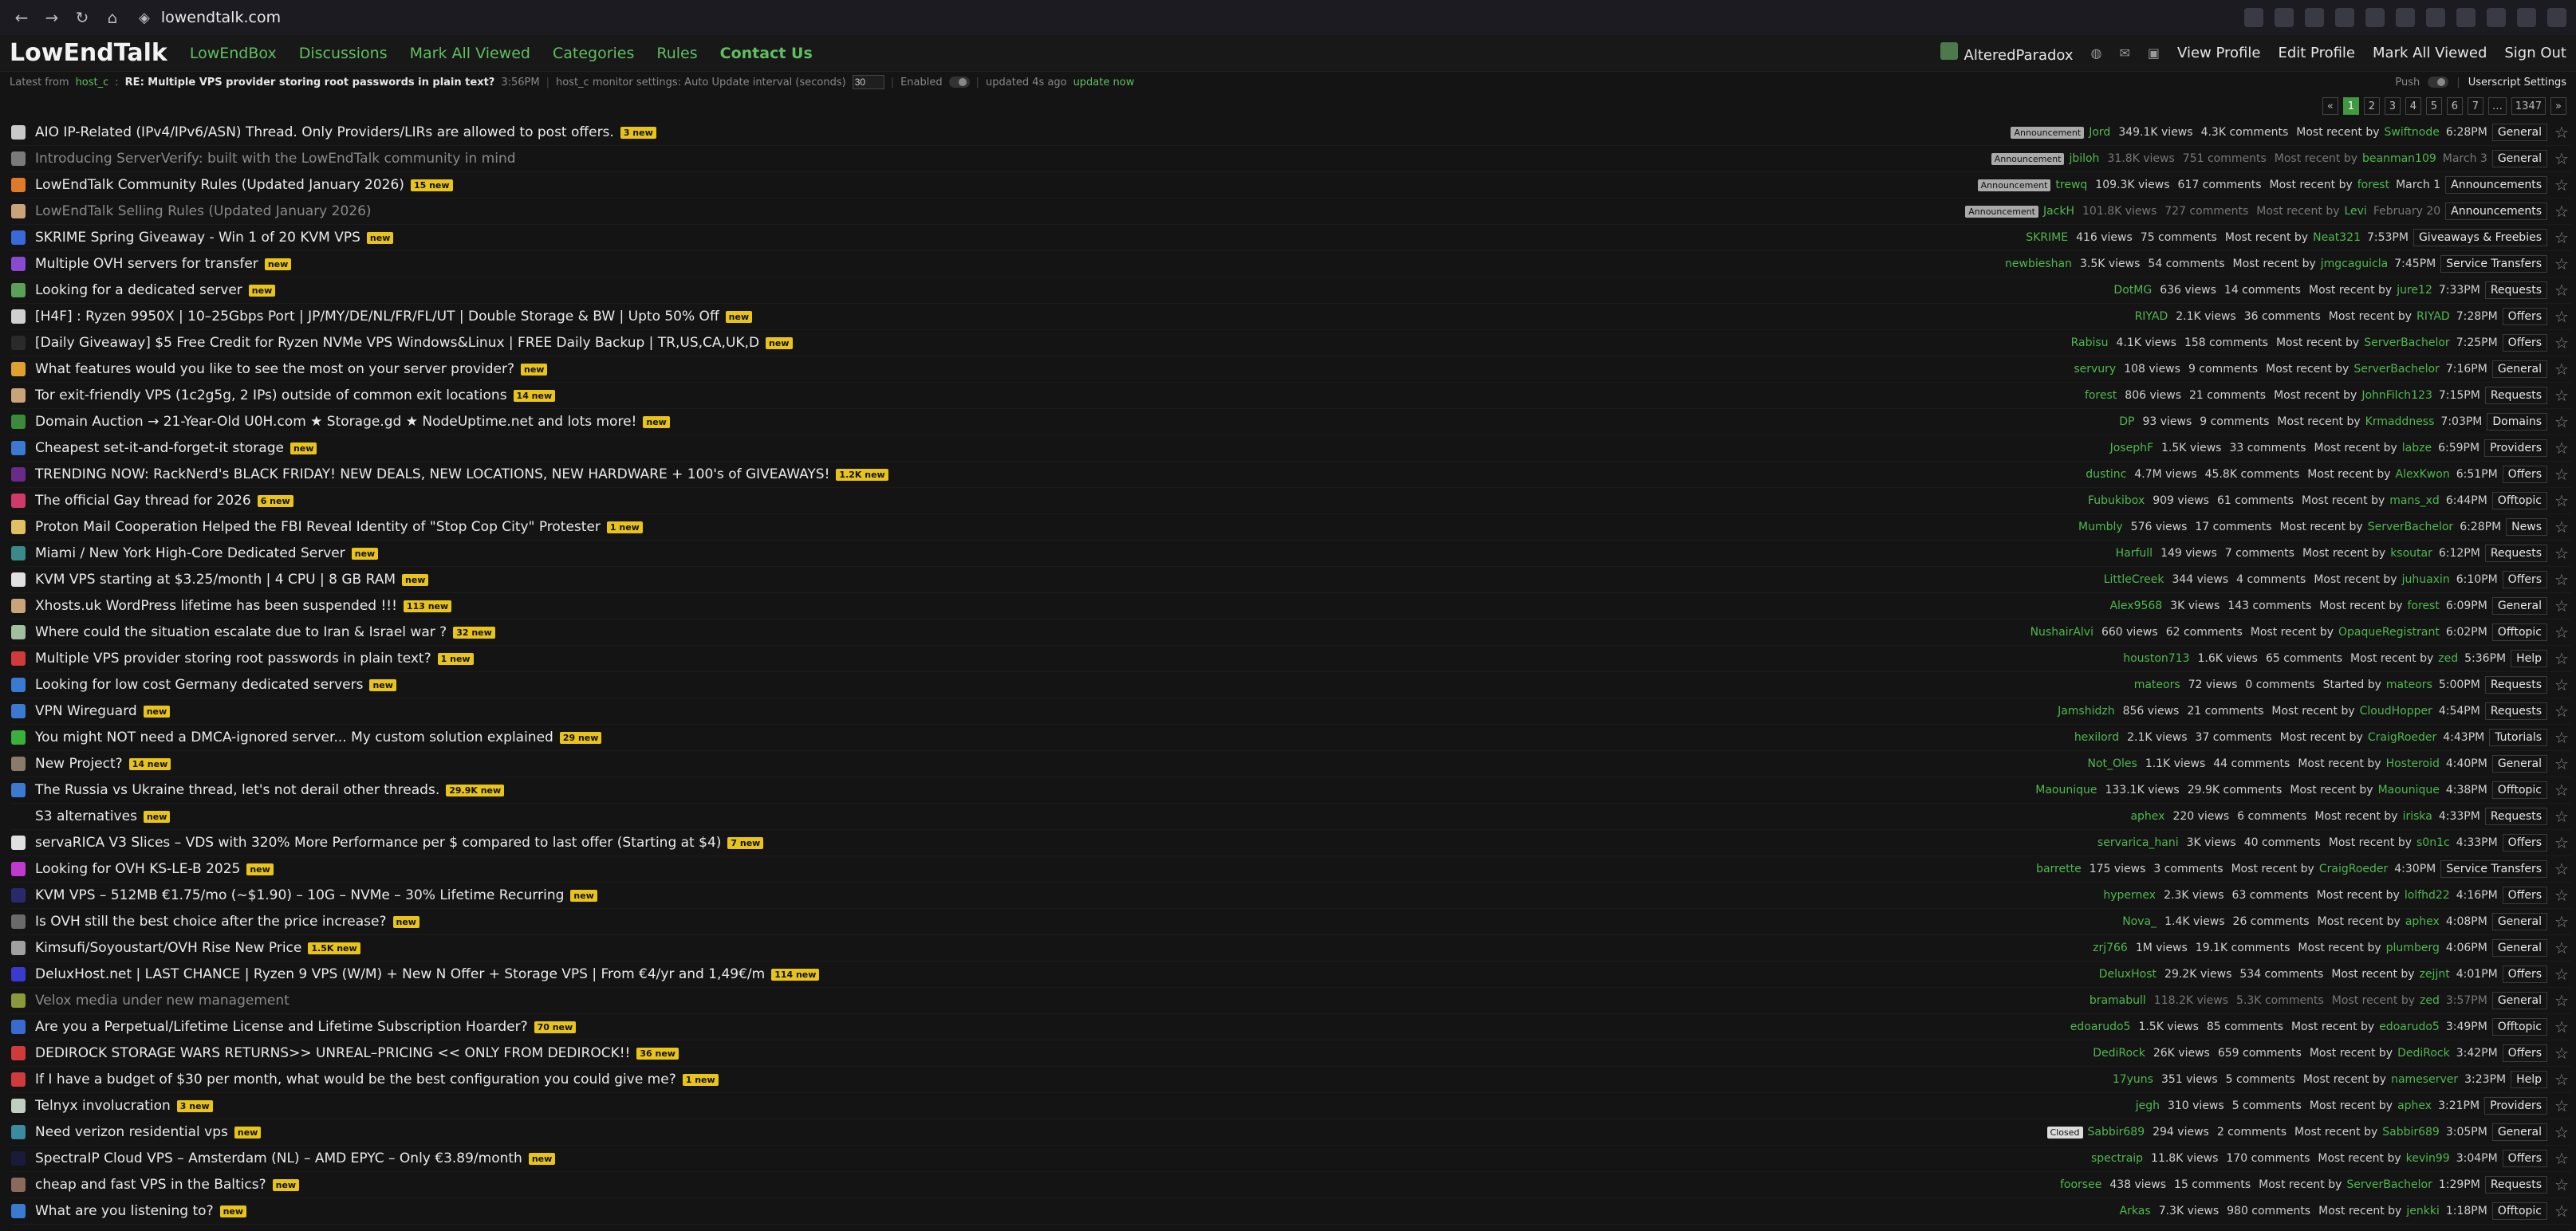 This screenshot has width=2576, height=1231. Describe the element at coordinates (2435, 974) in the screenshot. I see `last-poster-link: zejjnt` at that location.